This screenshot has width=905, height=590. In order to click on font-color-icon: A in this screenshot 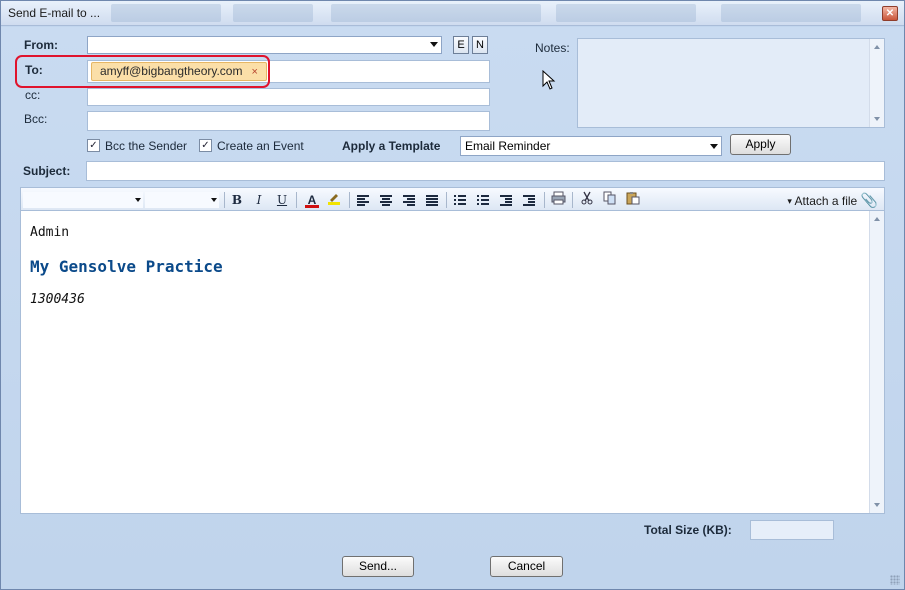, I will do `click(312, 200)`.